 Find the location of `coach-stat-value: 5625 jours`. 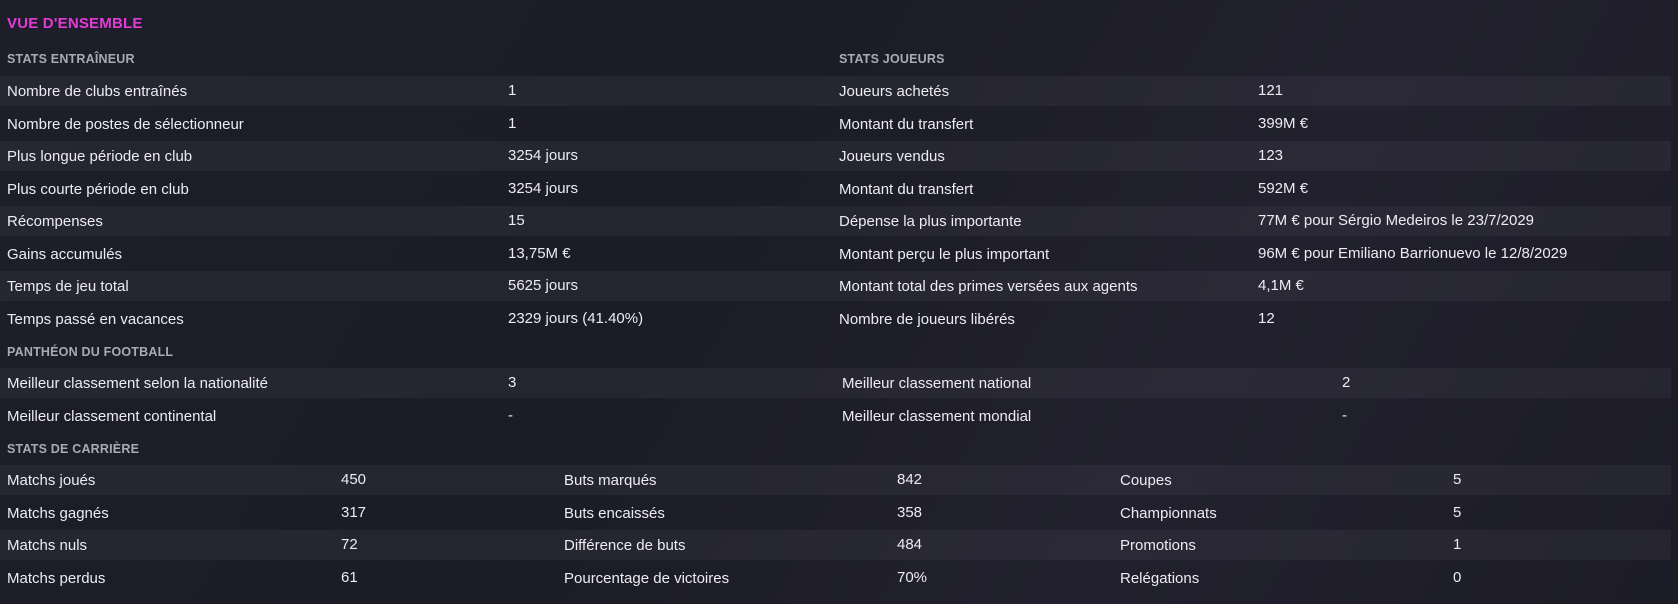

coach-stat-value: 5625 jours is located at coordinates (543, 285).